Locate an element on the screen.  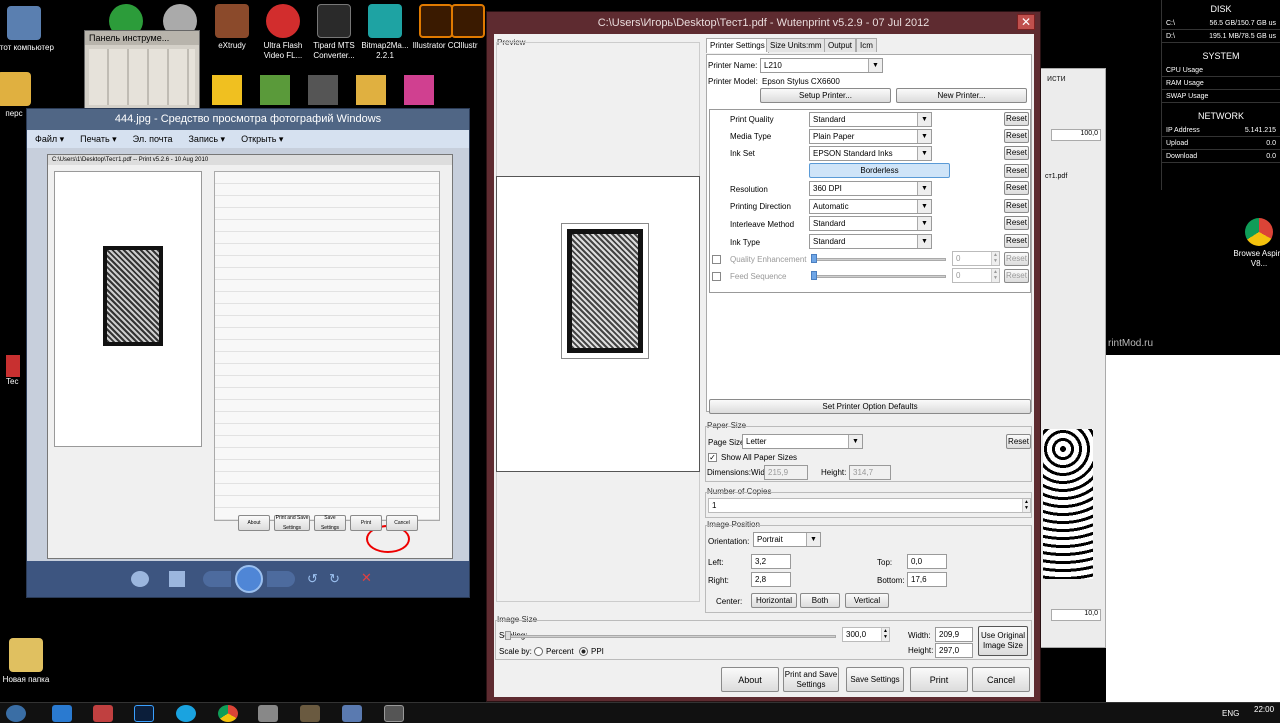
option-ink-type-select: Standard ▼ is located at coordinates (870, 241).